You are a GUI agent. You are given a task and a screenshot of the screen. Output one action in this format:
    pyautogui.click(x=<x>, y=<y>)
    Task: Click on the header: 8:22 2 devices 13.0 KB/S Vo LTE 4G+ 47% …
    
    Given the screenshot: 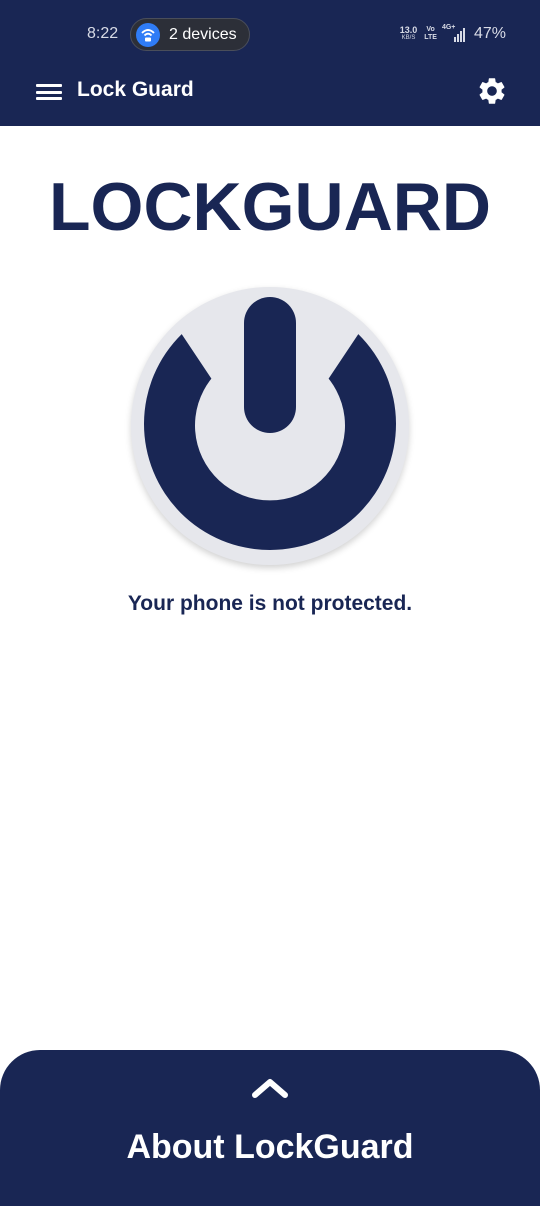 What is the action you would take?
    pyautogui.click(x=270, y=63)
    